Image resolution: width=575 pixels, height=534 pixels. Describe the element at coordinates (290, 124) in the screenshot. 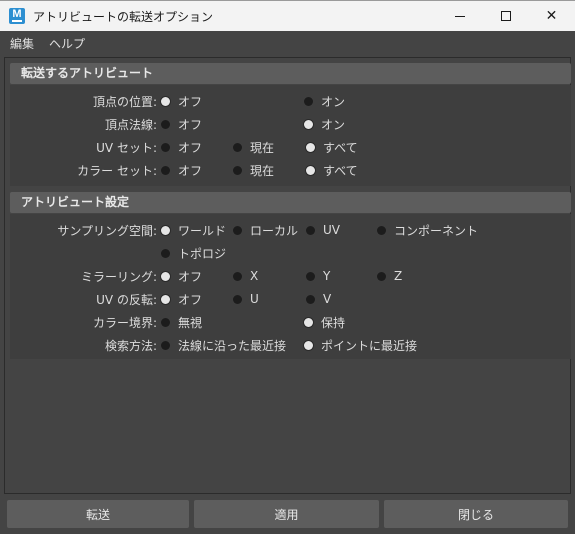

I see `row-vertex-normal: 頂点法線: オフ オン` at that location.